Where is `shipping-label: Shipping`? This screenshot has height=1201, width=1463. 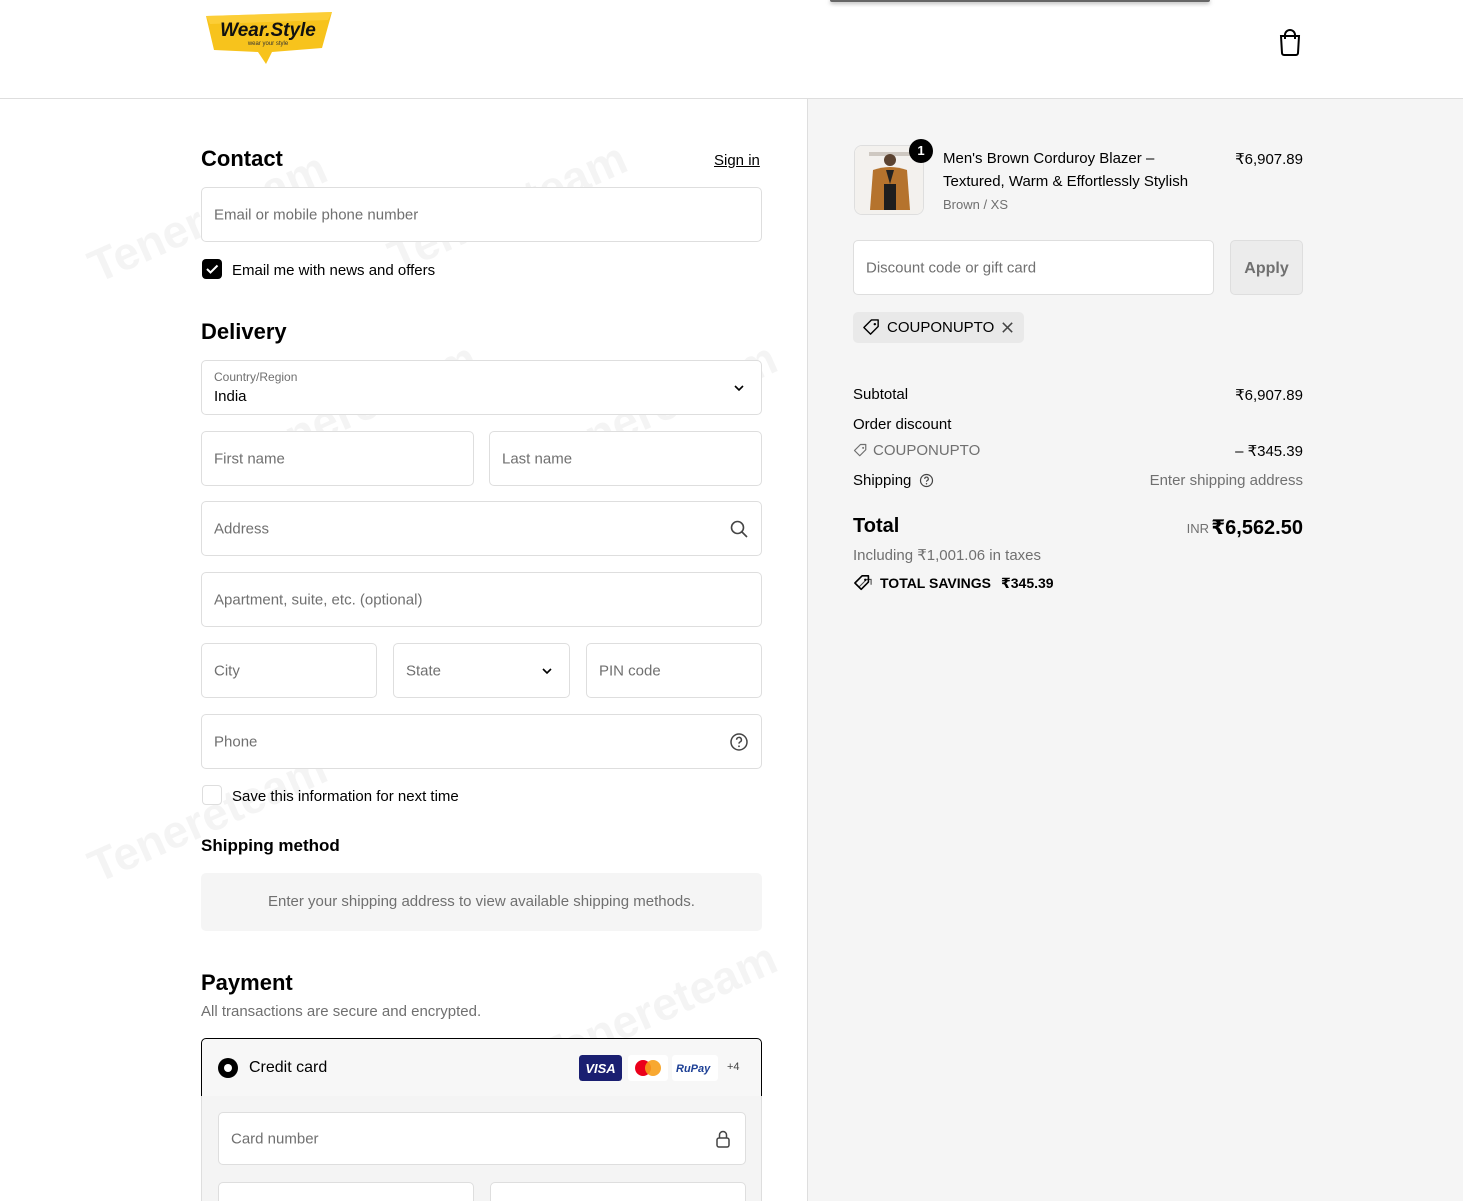
shipping-label: Shipping is located at coordinates (882, 480).